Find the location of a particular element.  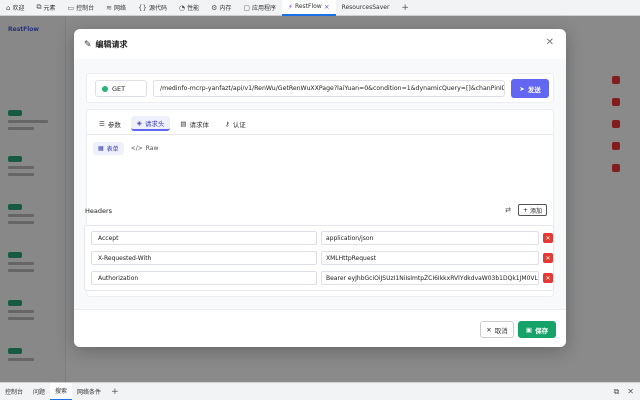

headers-mode-tabs: ▦ 表单 </> Raw is located at coordinates (128, 148).